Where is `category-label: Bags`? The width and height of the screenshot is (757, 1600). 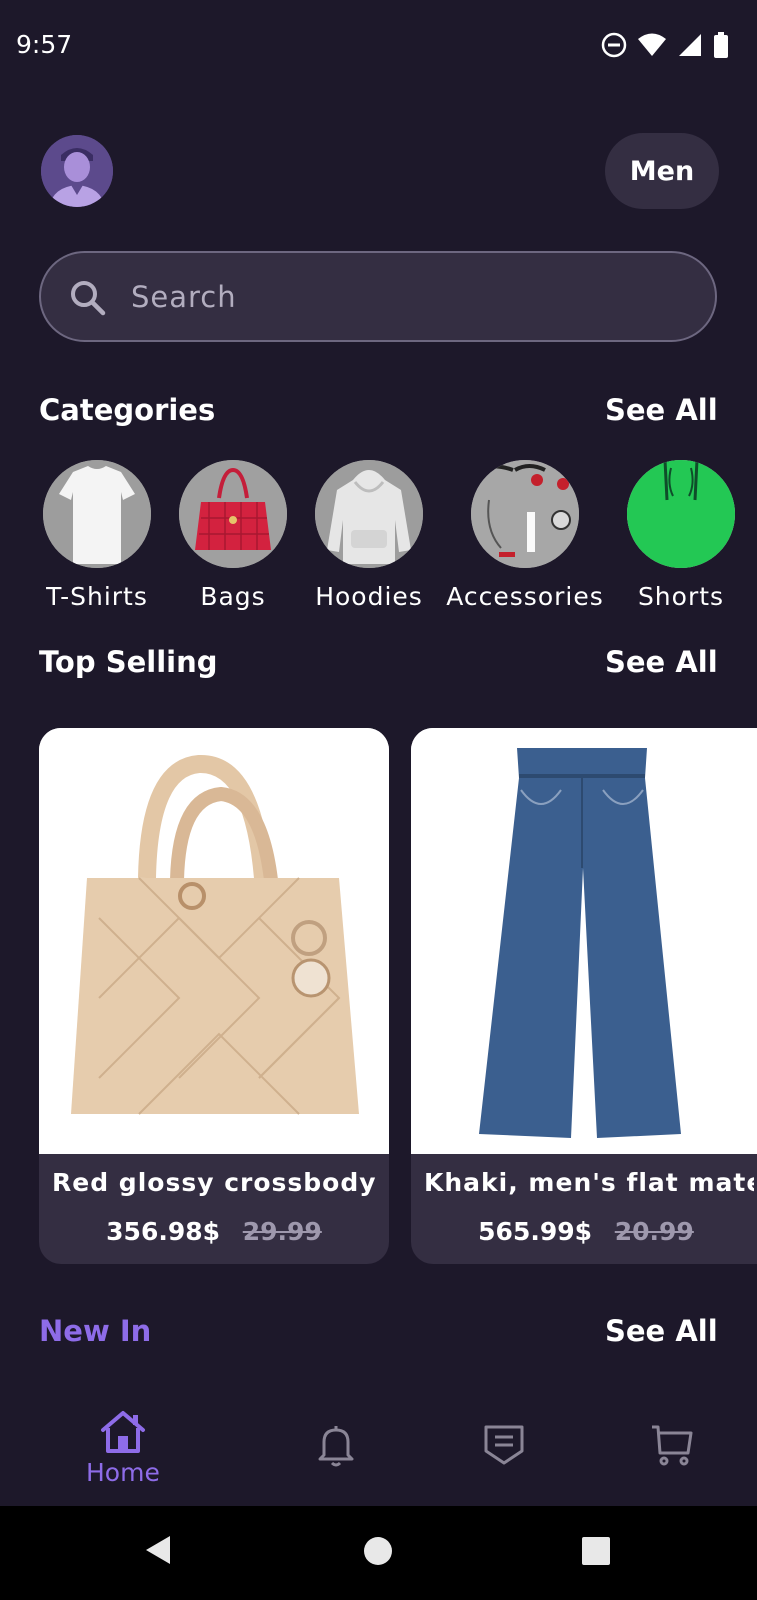
category-label: Bags is located at coordinates (233, 596).